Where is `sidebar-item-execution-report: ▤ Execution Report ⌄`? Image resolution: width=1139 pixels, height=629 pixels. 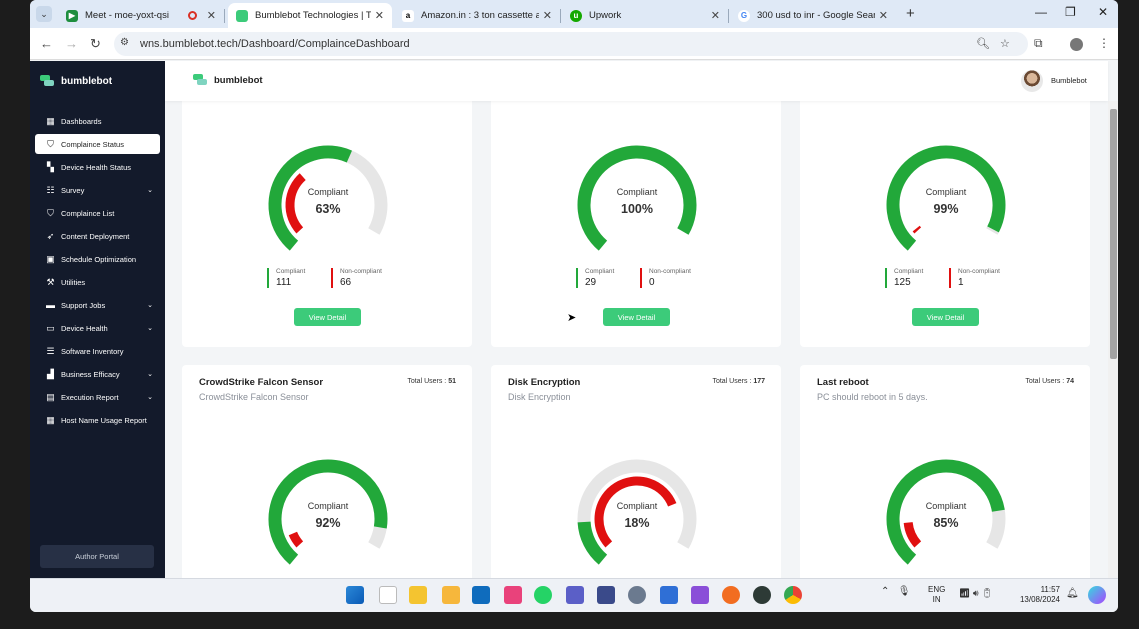
sidebar-item-execution-report: ▤ Execution Report ⌄ is located at coordinates (97, 397).